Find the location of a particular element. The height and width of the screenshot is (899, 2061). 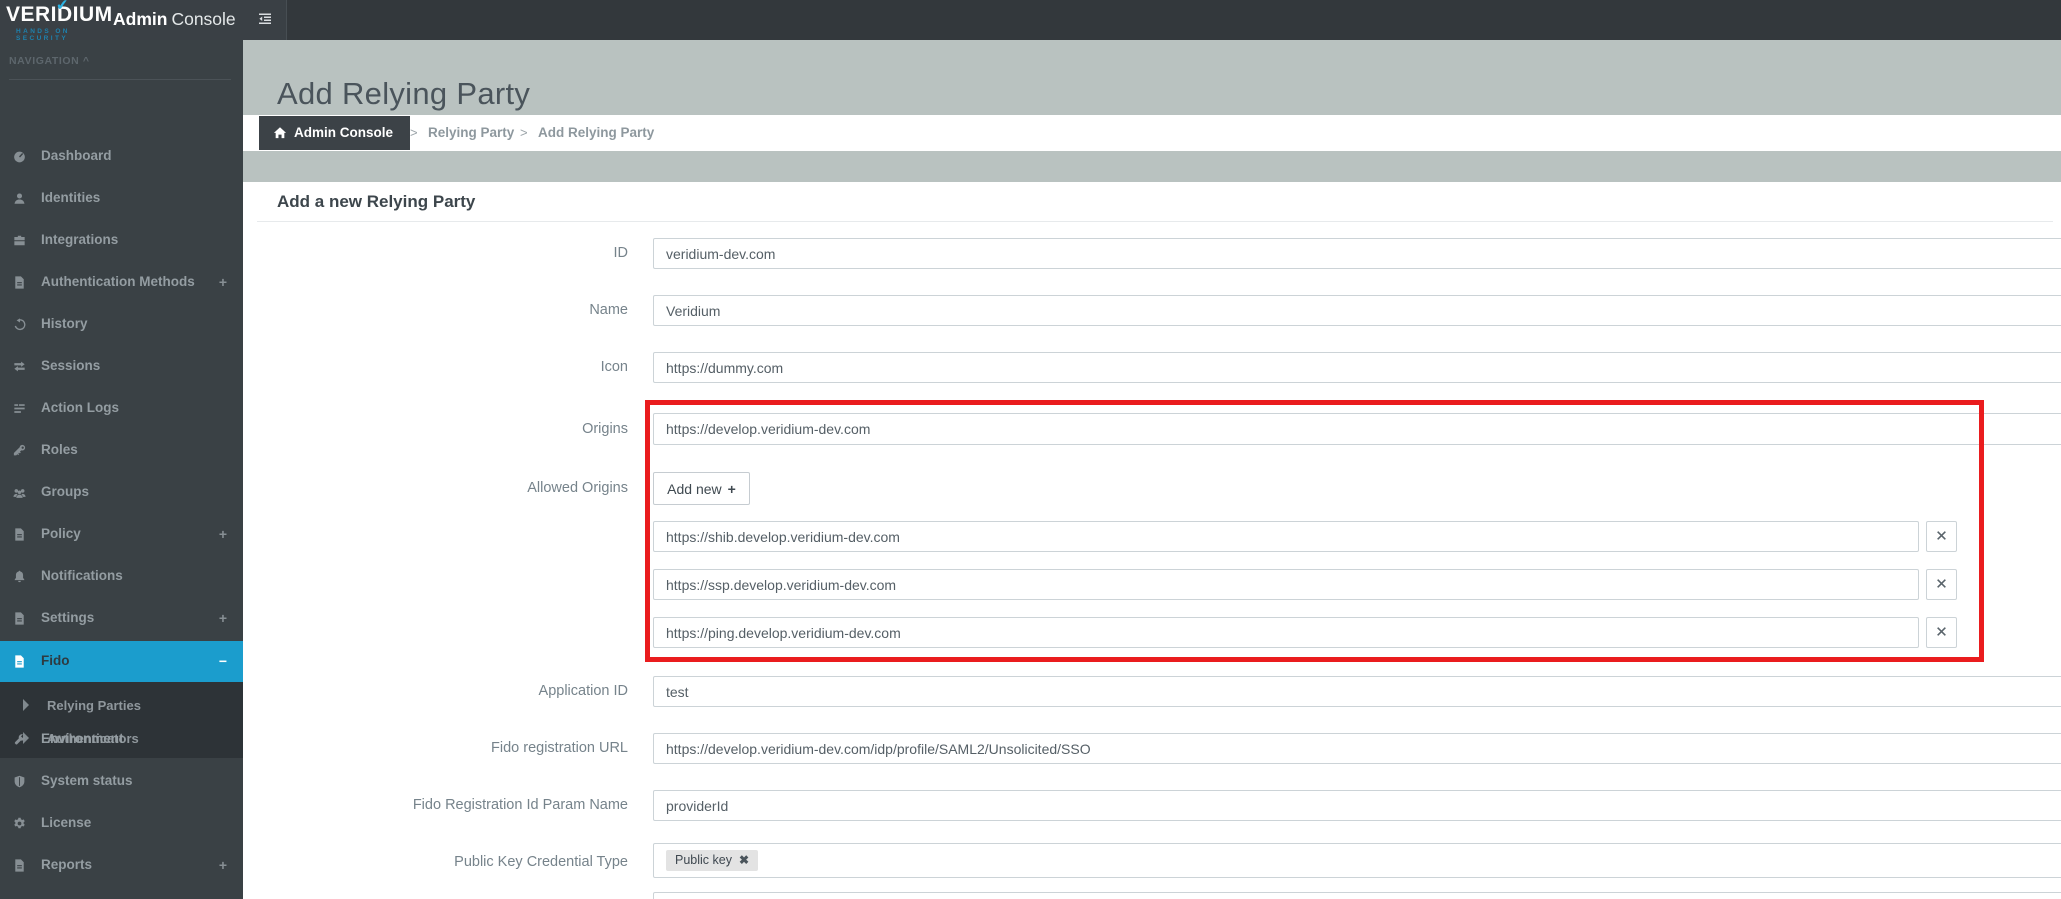

field-label-application-id: Application ID is located at coordinates (583, 691).